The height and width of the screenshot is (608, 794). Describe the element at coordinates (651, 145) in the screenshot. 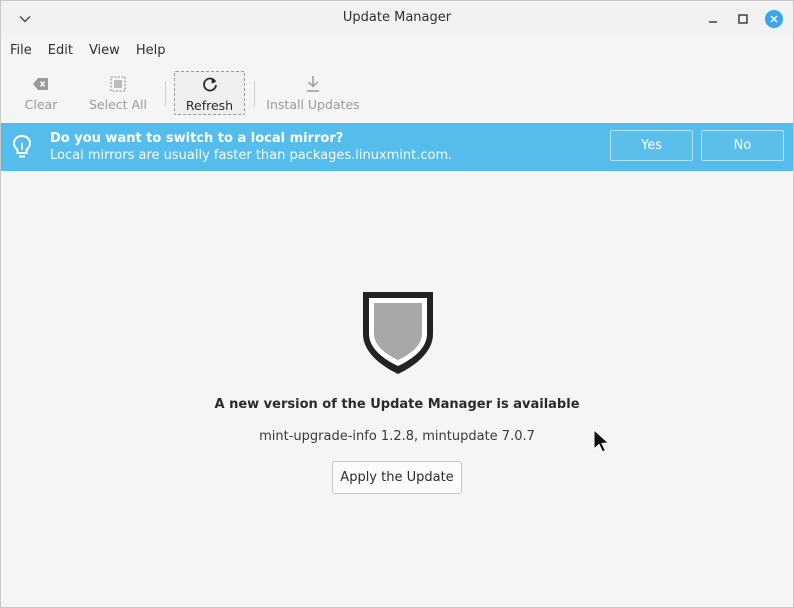

I see `yes-button: Yes` at that location.